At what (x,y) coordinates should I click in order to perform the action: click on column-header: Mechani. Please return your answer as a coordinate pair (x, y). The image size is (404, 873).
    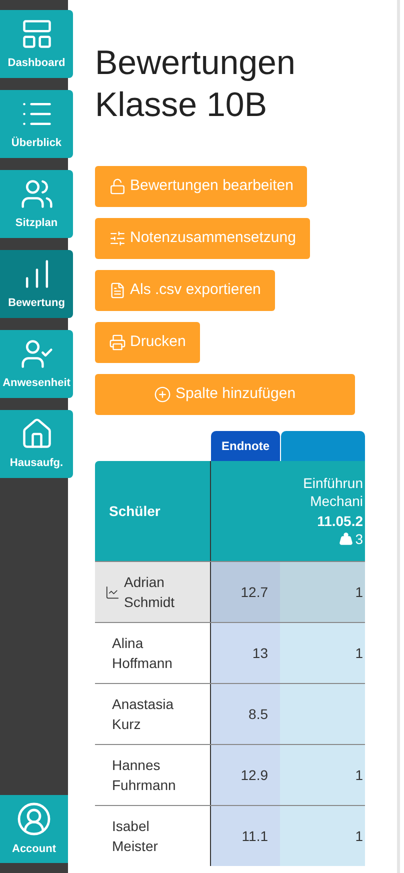
    Looking at the image, I should click on (336, 501).